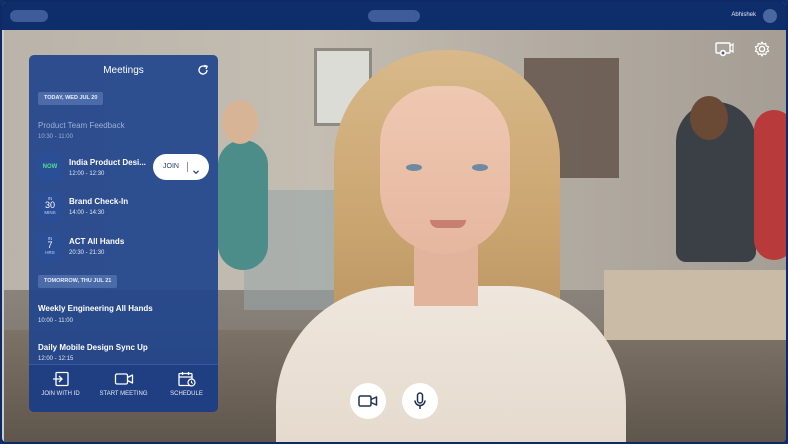  What do you see at coordinates (81, 125) in the screenshot?
I see `meeting-title: Product Team Feedback` at bounding box center [81, 125].